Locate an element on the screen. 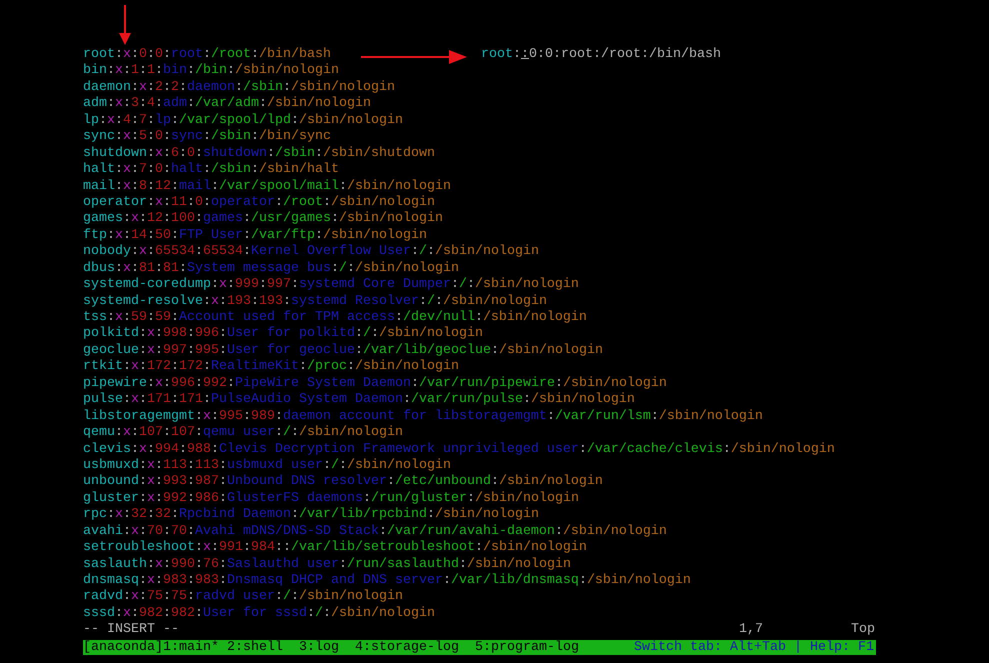  passwd-entry: rtkit:x:172:172:RealtimeKit:/proc:/sbin/nologin is located at coordinates (271, 367).